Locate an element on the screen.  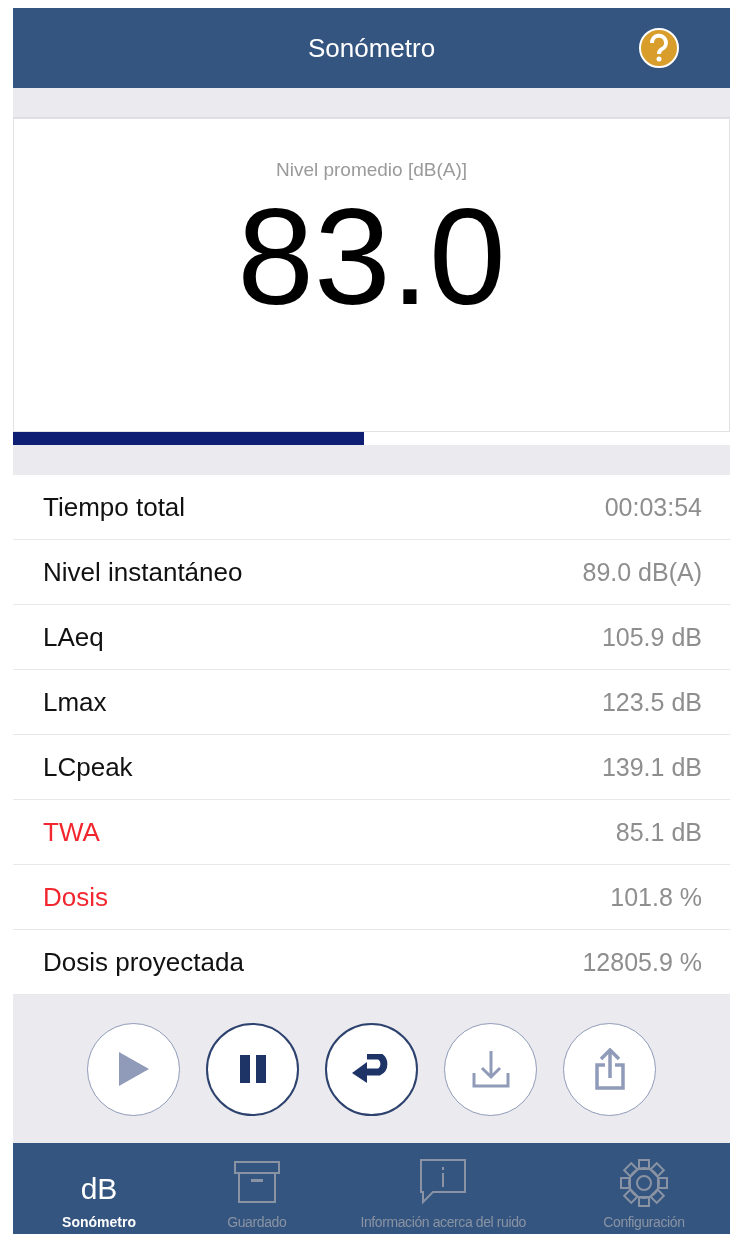
metric-label: Lmax is located at coordinates (75, 702).